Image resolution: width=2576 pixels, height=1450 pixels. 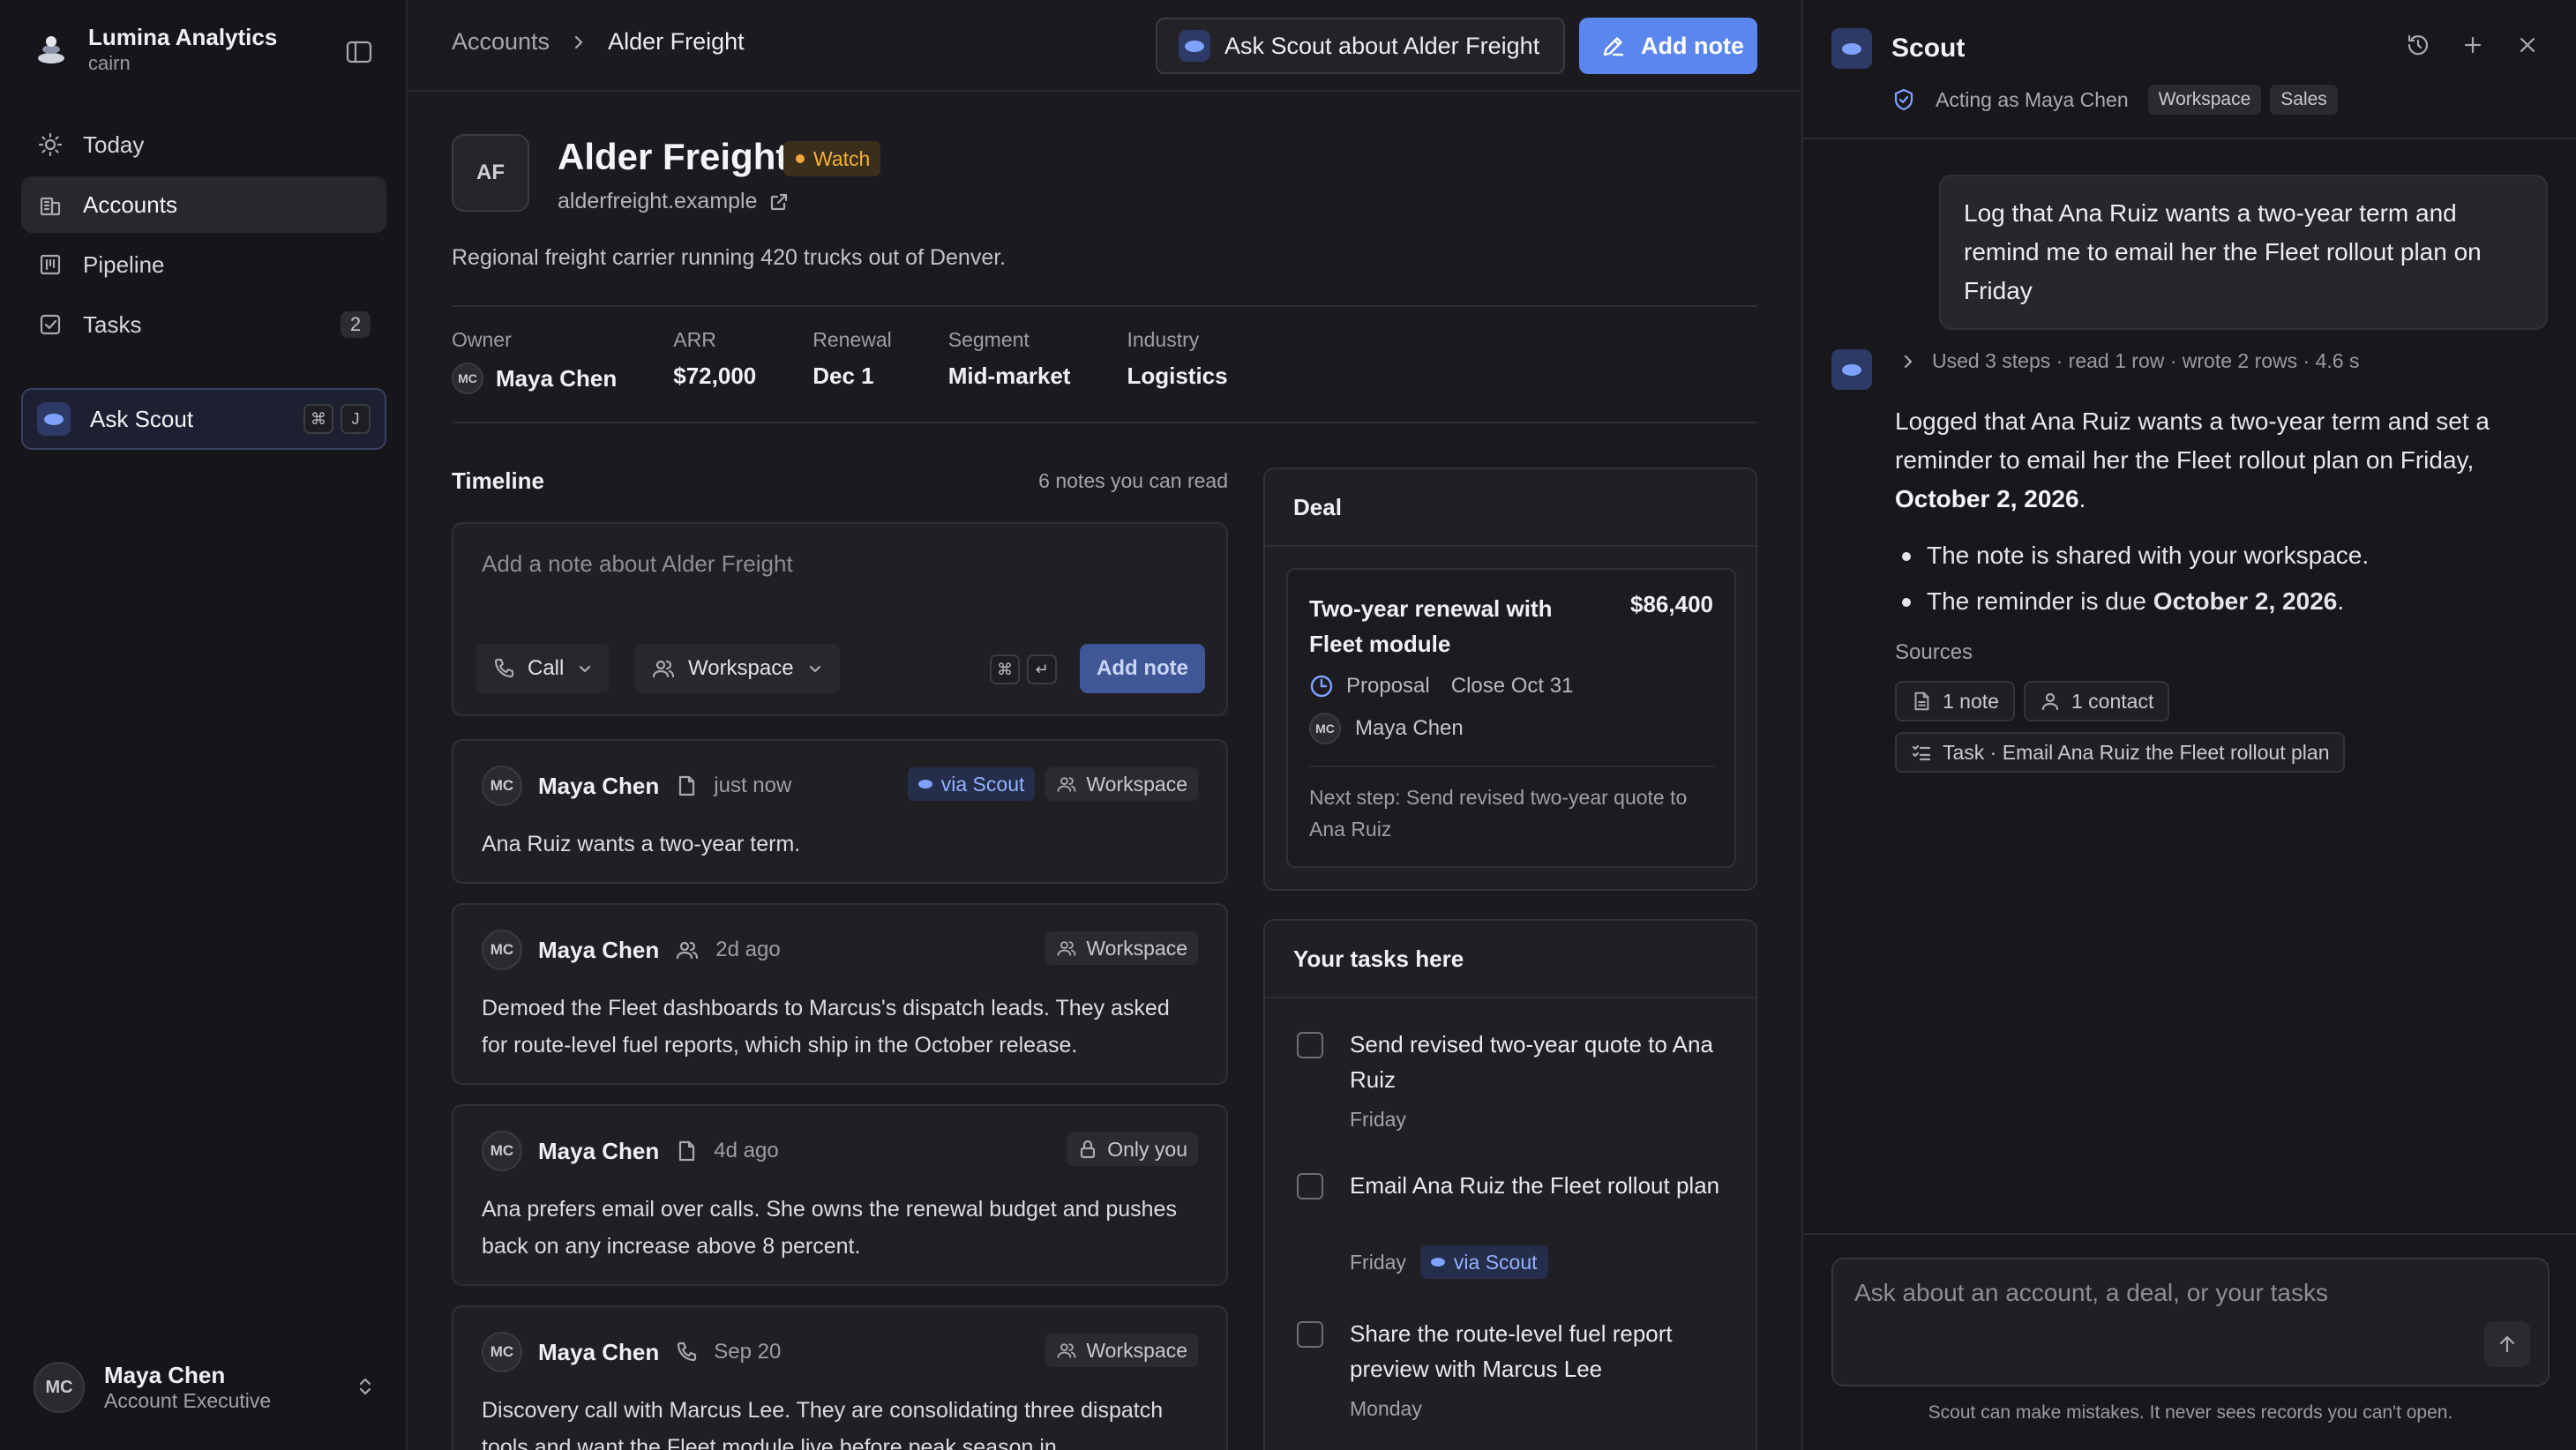 I want to click on history-icon, so click(x=2418, y=45).